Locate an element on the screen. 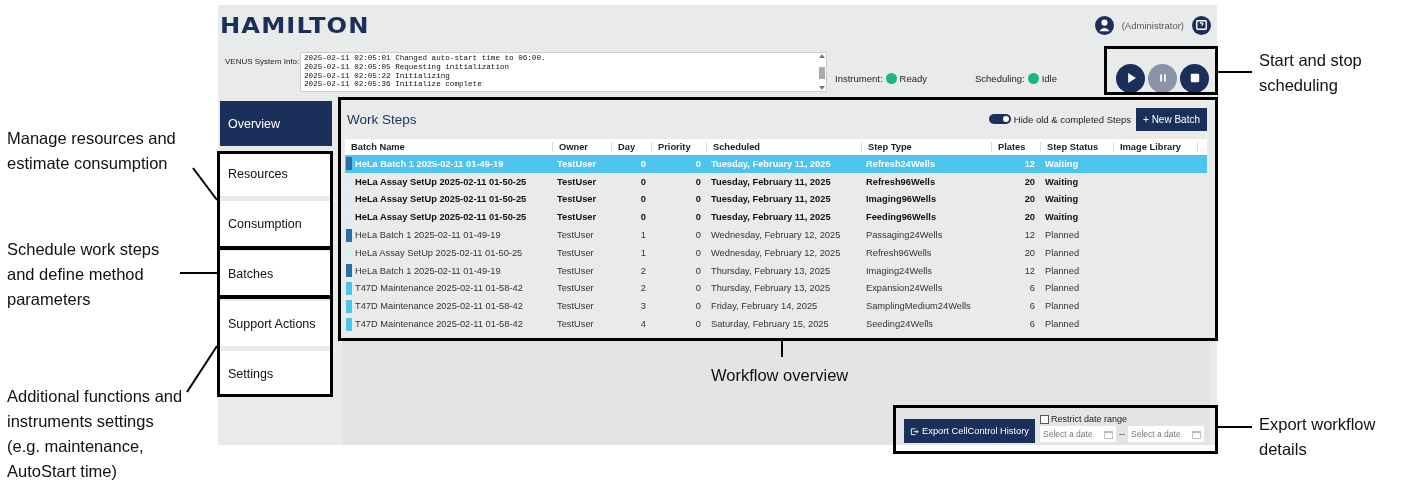 This screenshot has width=1415, height=486. annotation-text: Additional functions and instruments settings (e.g. maintenance, AutoStart time) is located at coordinates (95, 434).